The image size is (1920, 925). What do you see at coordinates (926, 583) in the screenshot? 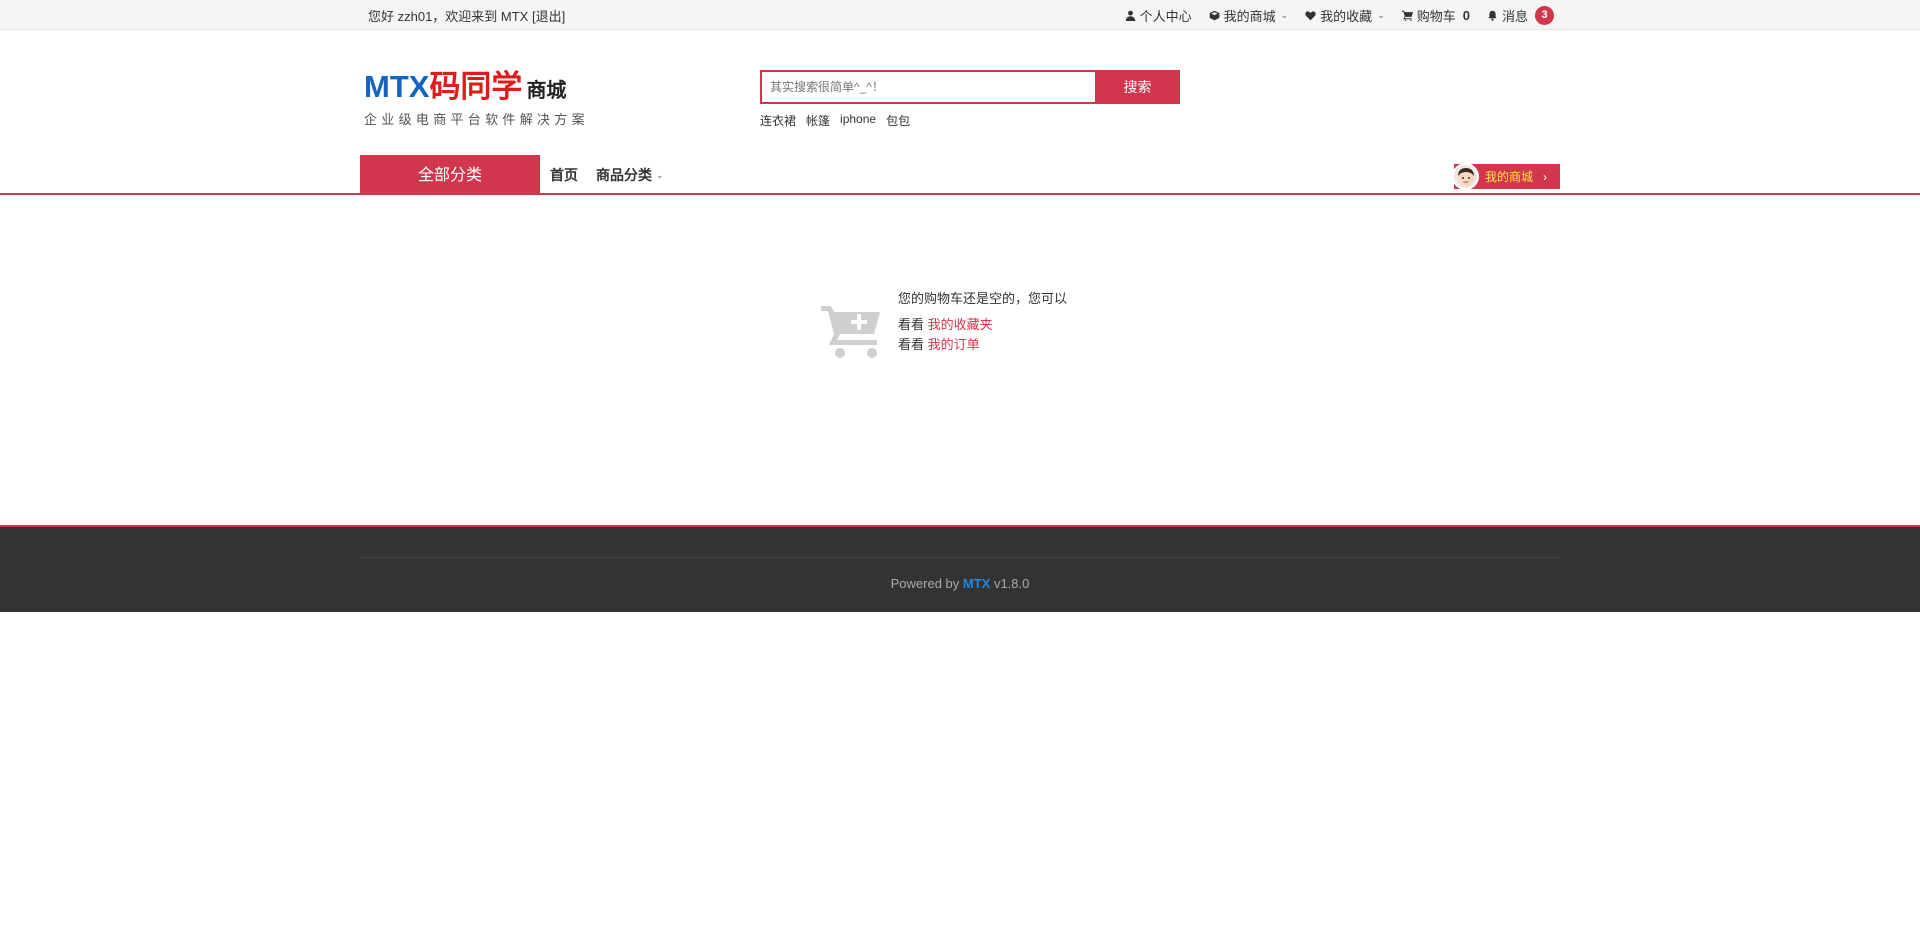
I see `powered-by-text: Powered by` at bounding box center [926, 583].